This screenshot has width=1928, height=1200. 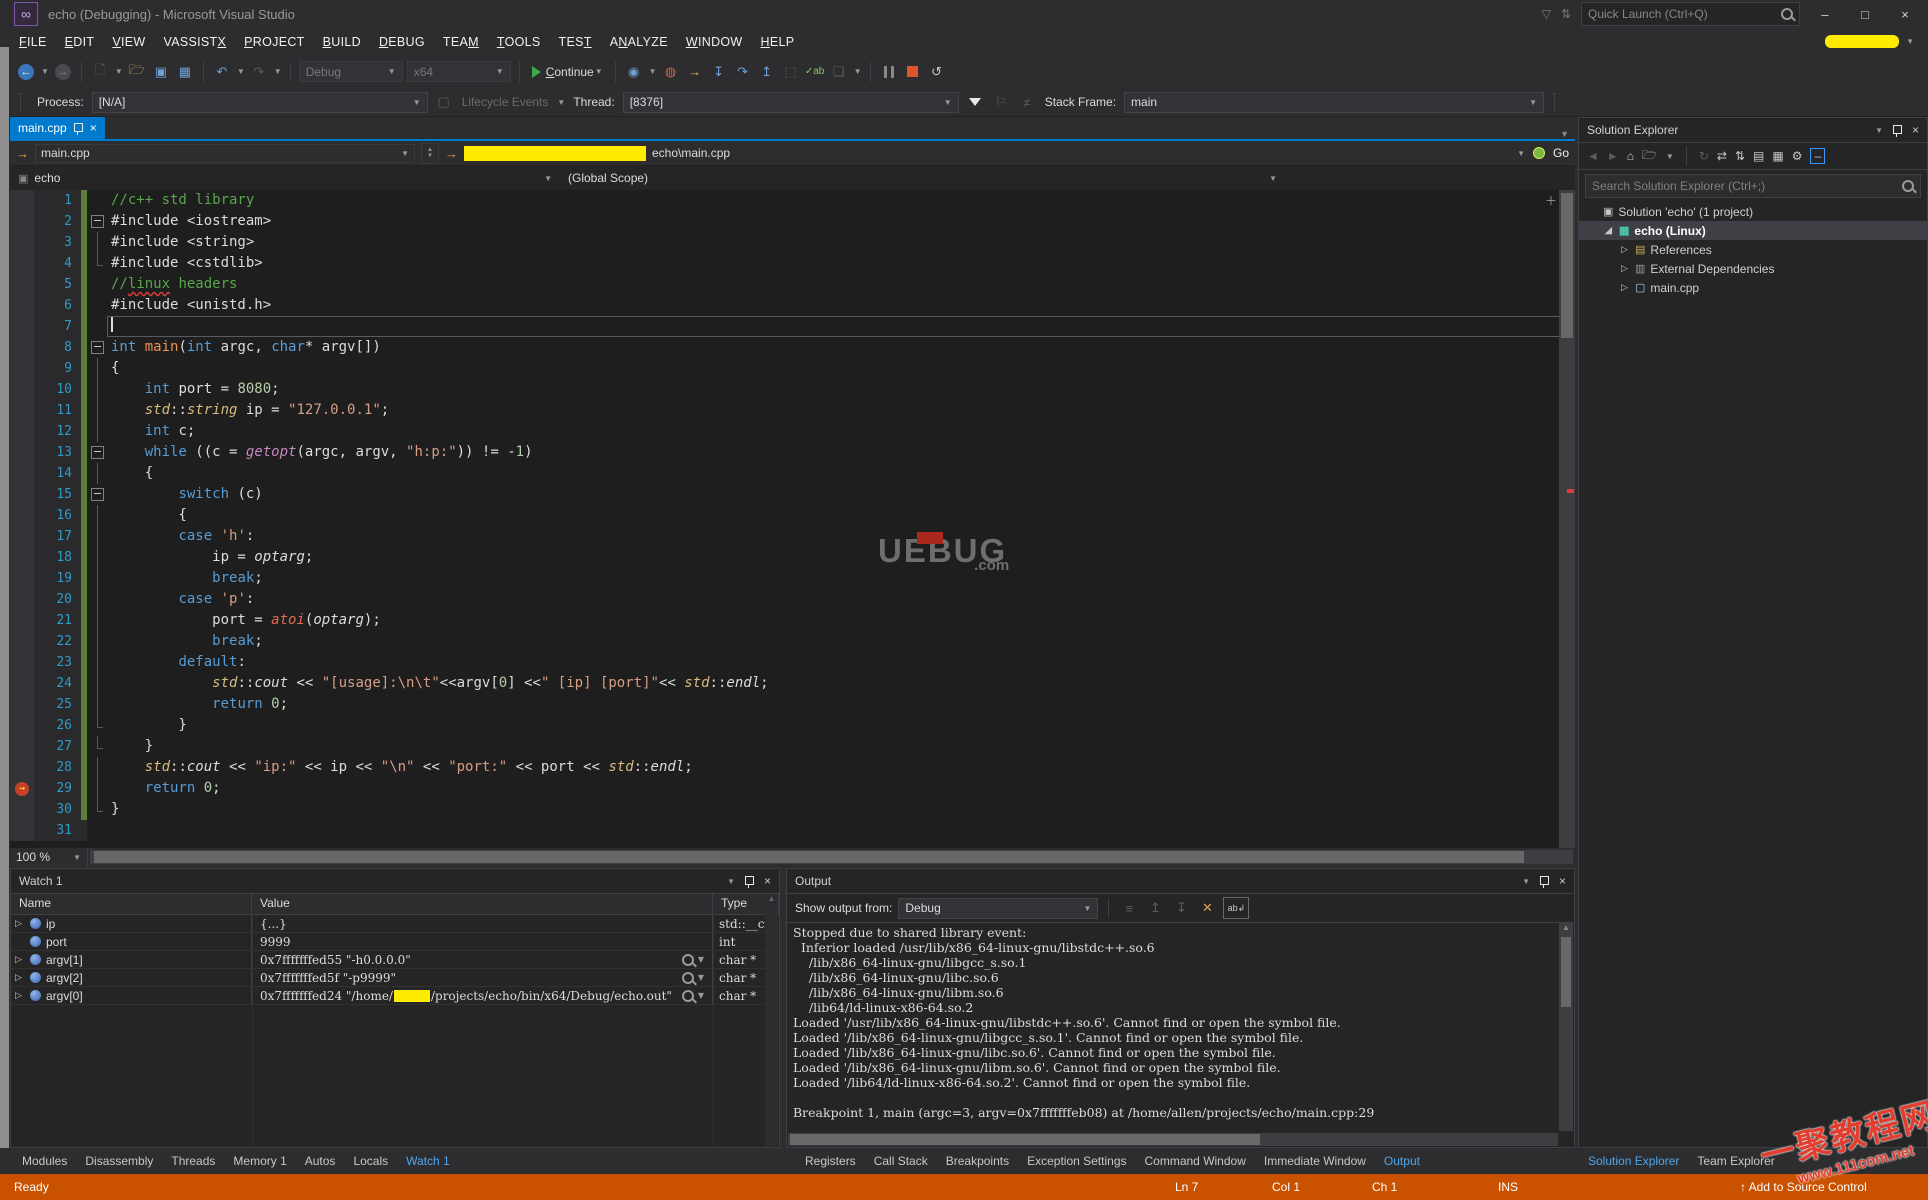 What do you see at coordinates (1546, 14) in the screenshot?
I see `notifications-icon: ▽` at bounding box center [1546, 14].